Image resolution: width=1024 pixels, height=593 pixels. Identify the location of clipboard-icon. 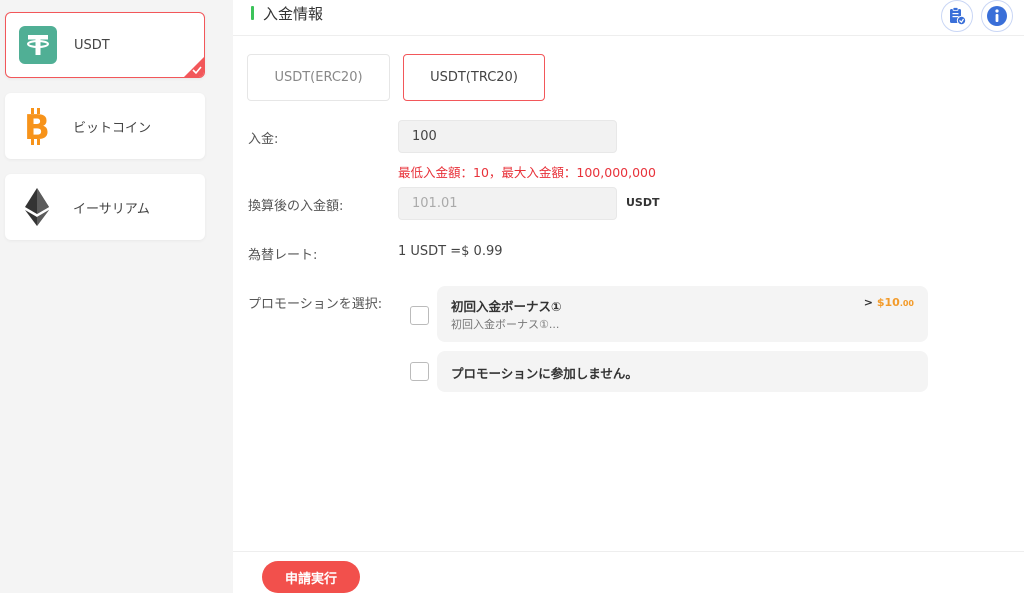
(958, 16).